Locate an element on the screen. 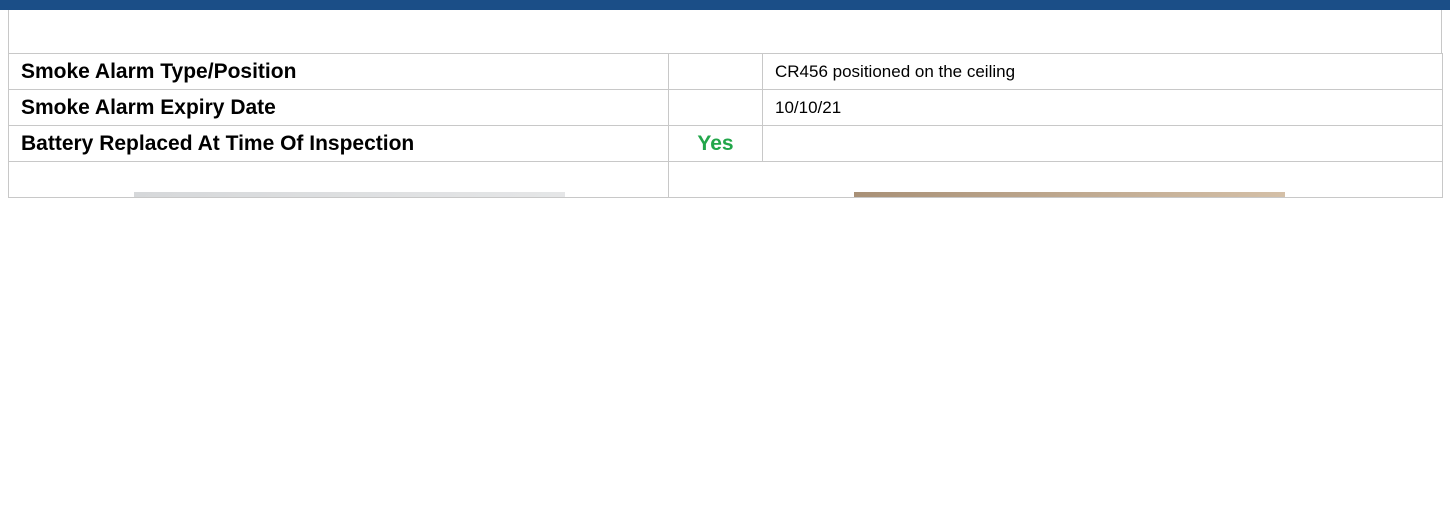 This screenshot has width=1450, height=527. table-row: Smoke Alarm Expiry Date 10/10/21 is located at coordinates (725, 107).